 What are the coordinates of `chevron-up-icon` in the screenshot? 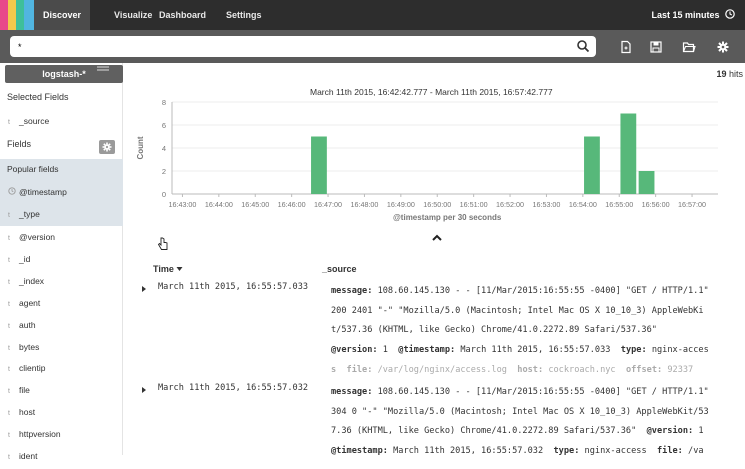 It's located at (437, 238).